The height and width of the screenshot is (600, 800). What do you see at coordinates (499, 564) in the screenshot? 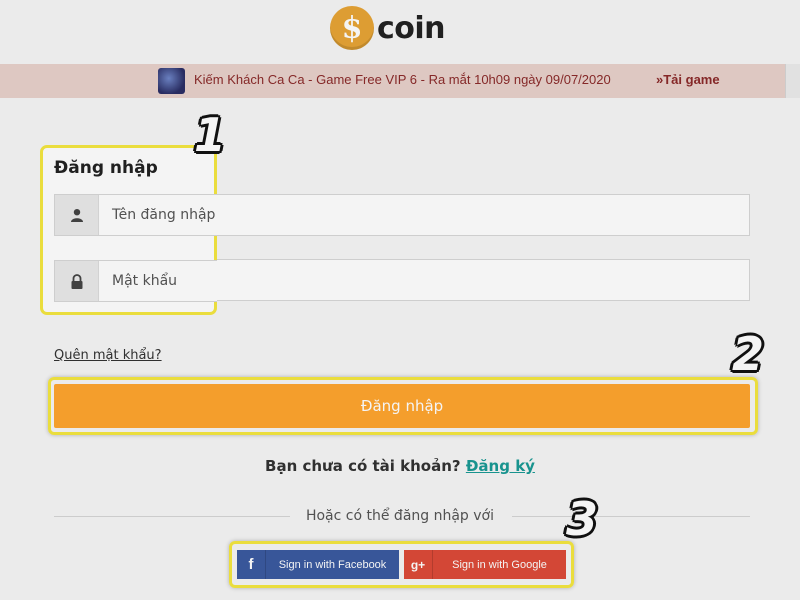
I see `google-signin-label: Sign in with Google` at bounding box center [499, 564].